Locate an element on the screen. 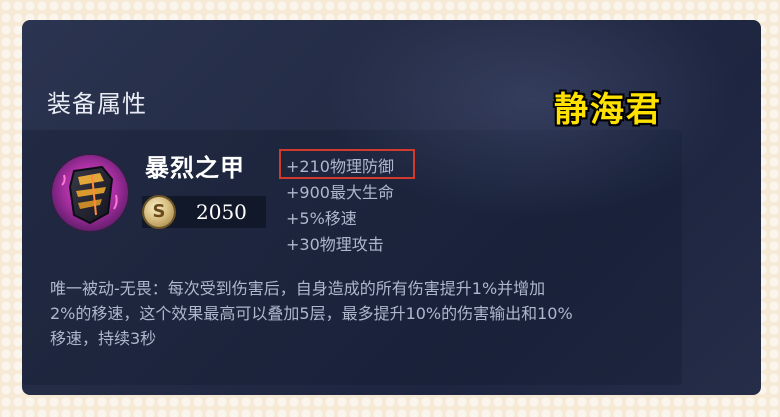 This screenshot has width=780, height=417. stat-physical-attack: +30物理攻击 is located at coordinates (335, 244).